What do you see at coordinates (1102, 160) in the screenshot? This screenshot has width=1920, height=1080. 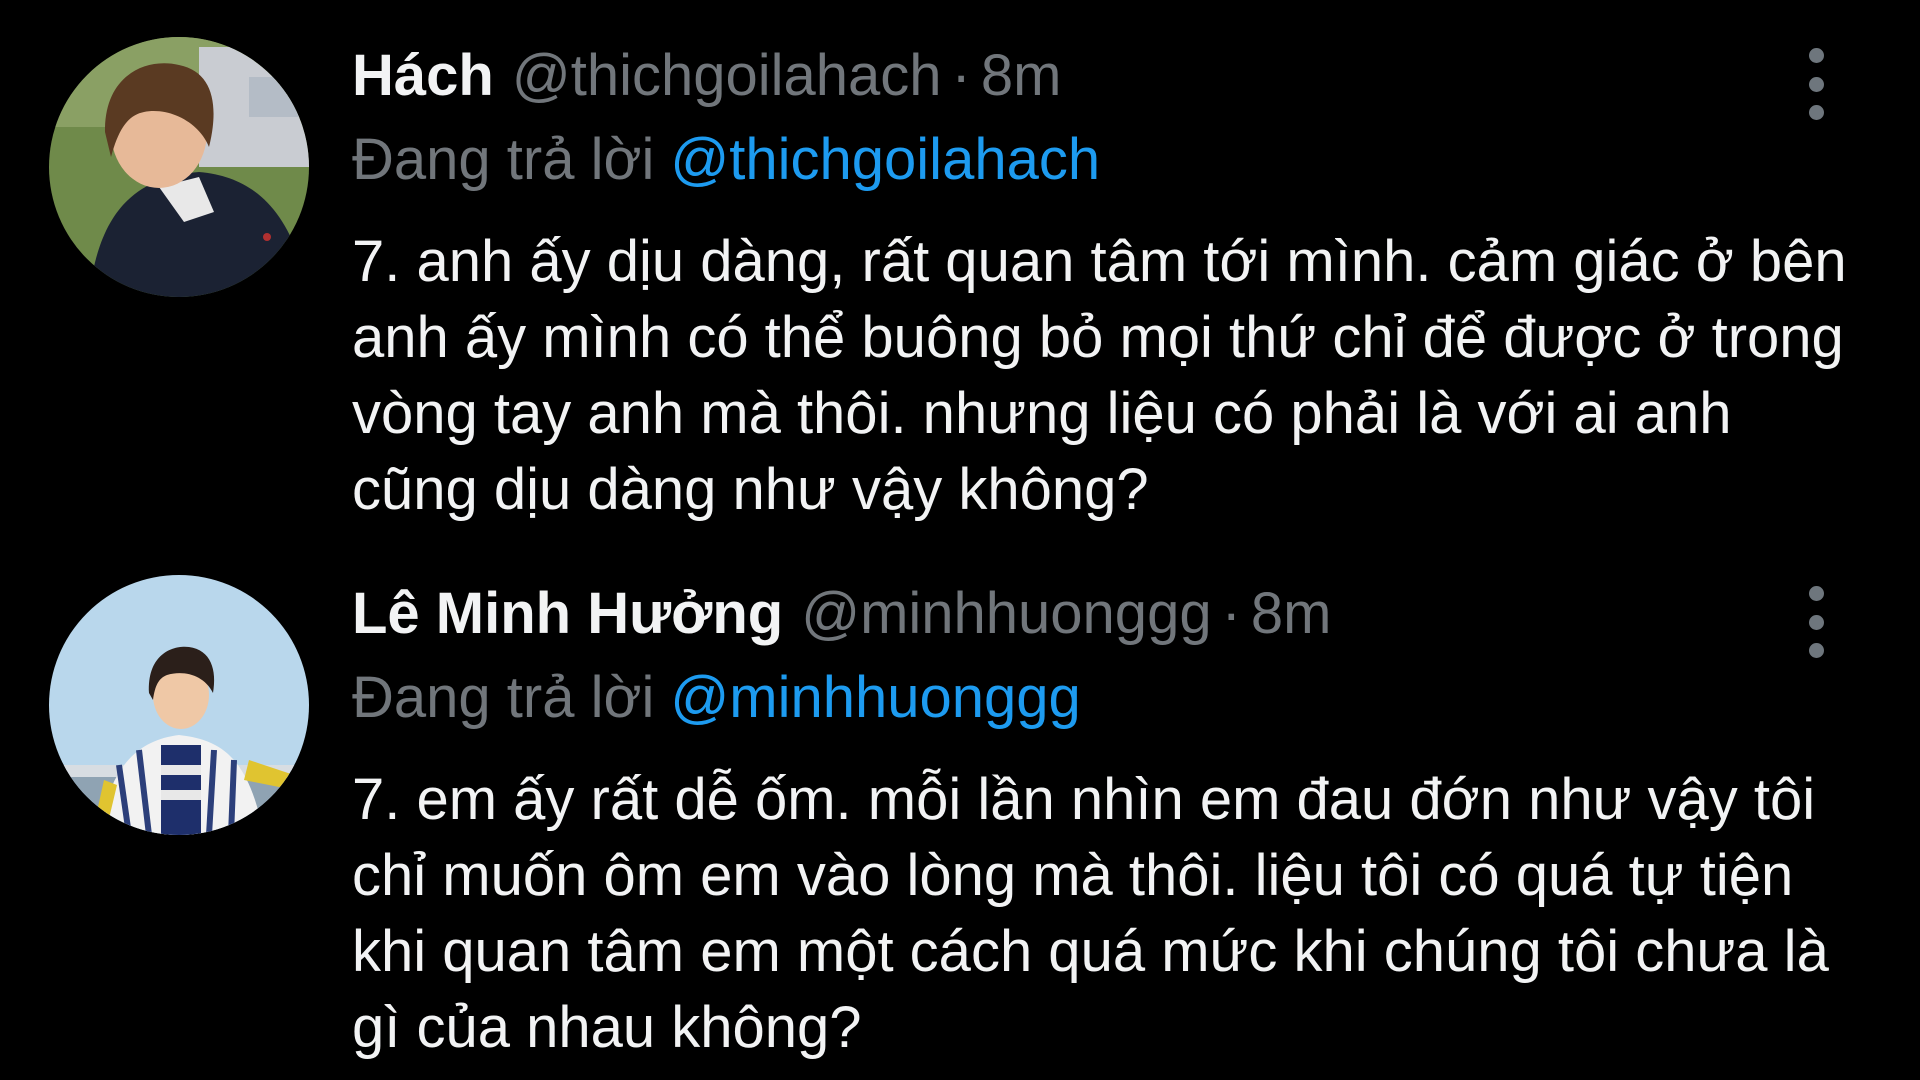 I see `reply-context: Đang trả lời @thichgoilahach` at bounding box center [1102, 160].